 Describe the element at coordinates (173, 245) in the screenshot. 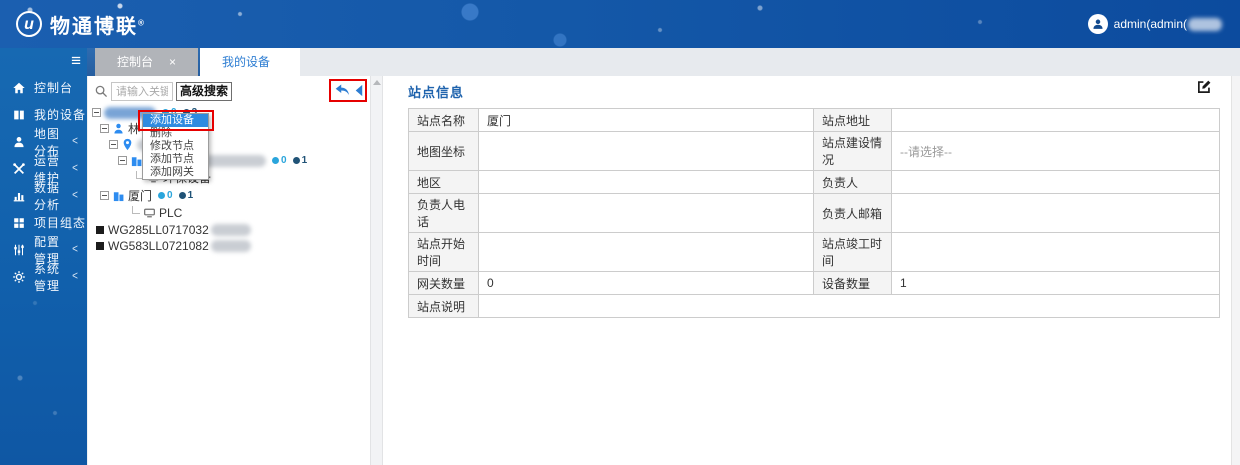

I see `tree-node-gateway2: WG583LL0721082` at that location.